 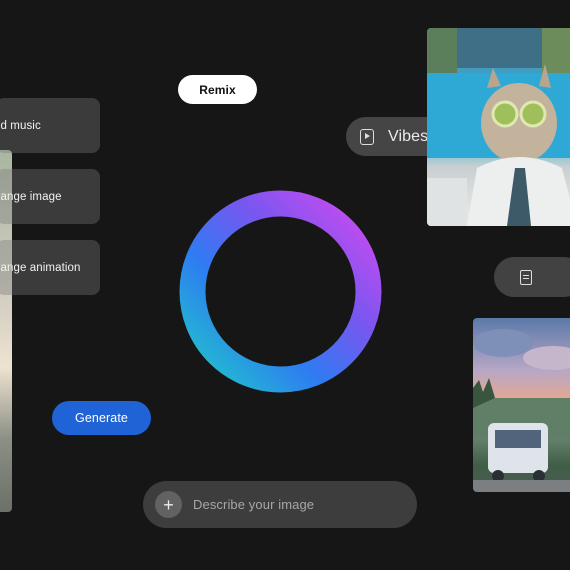 I want to click on remix-label: Remix, so click(x=217, y=89).